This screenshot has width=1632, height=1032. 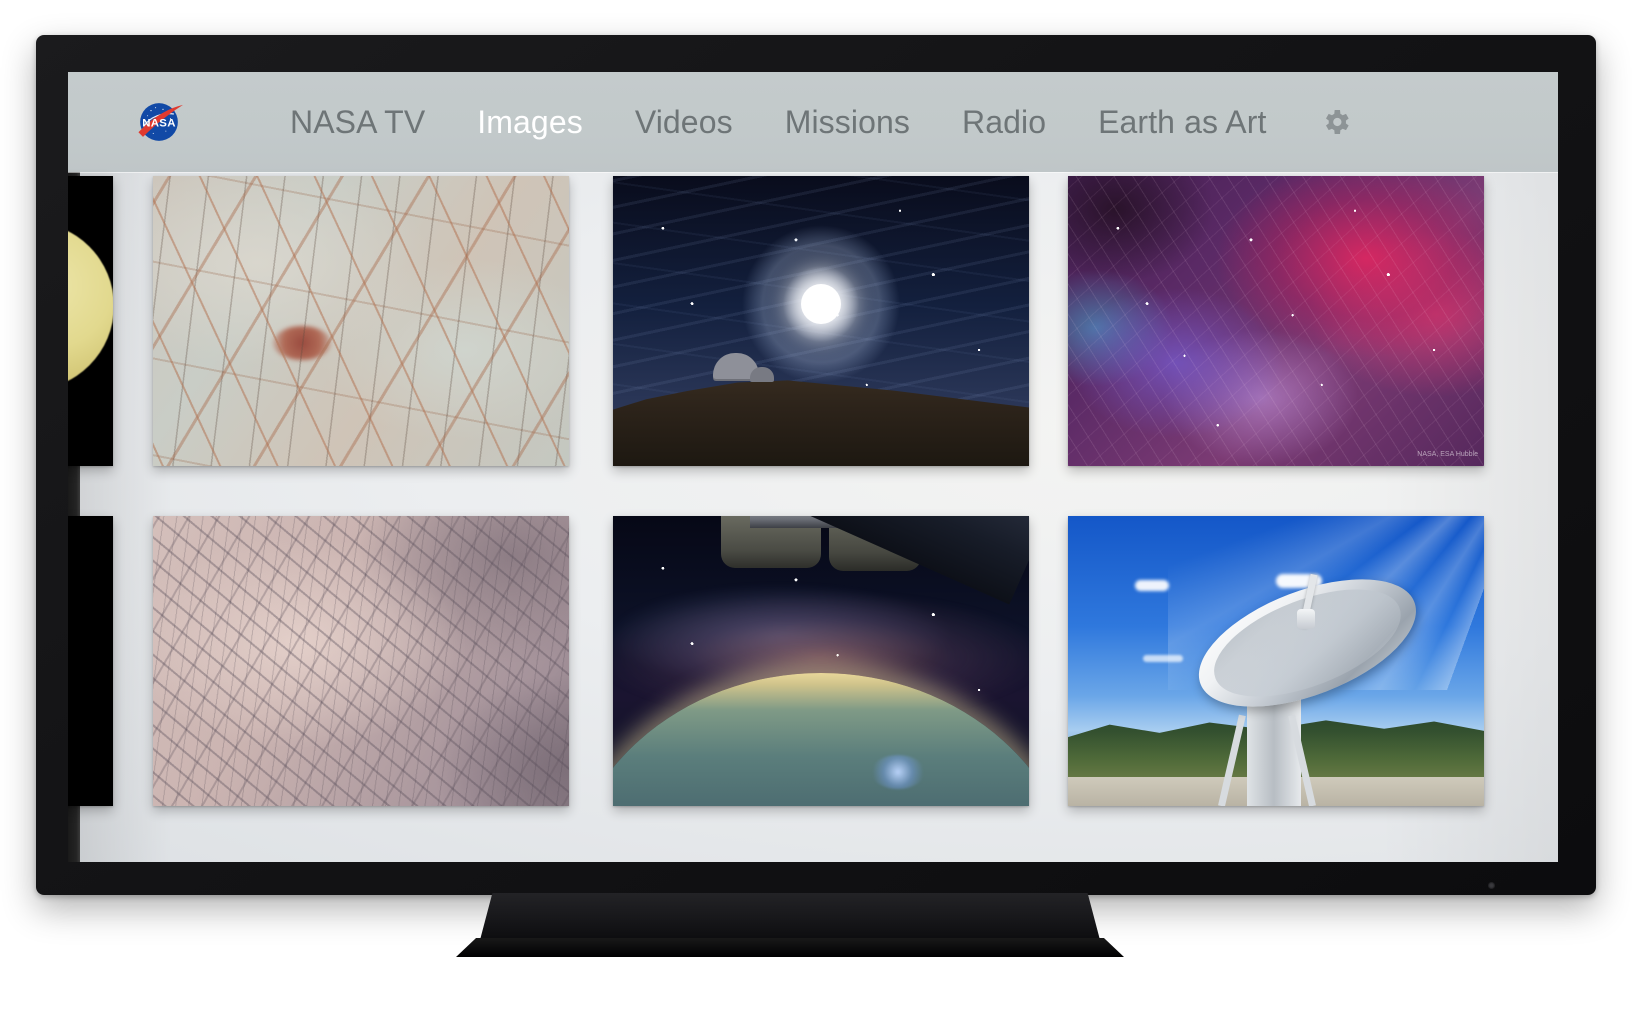 I want to click on nav-item-missions: Missions, so click(x=847, y=122).